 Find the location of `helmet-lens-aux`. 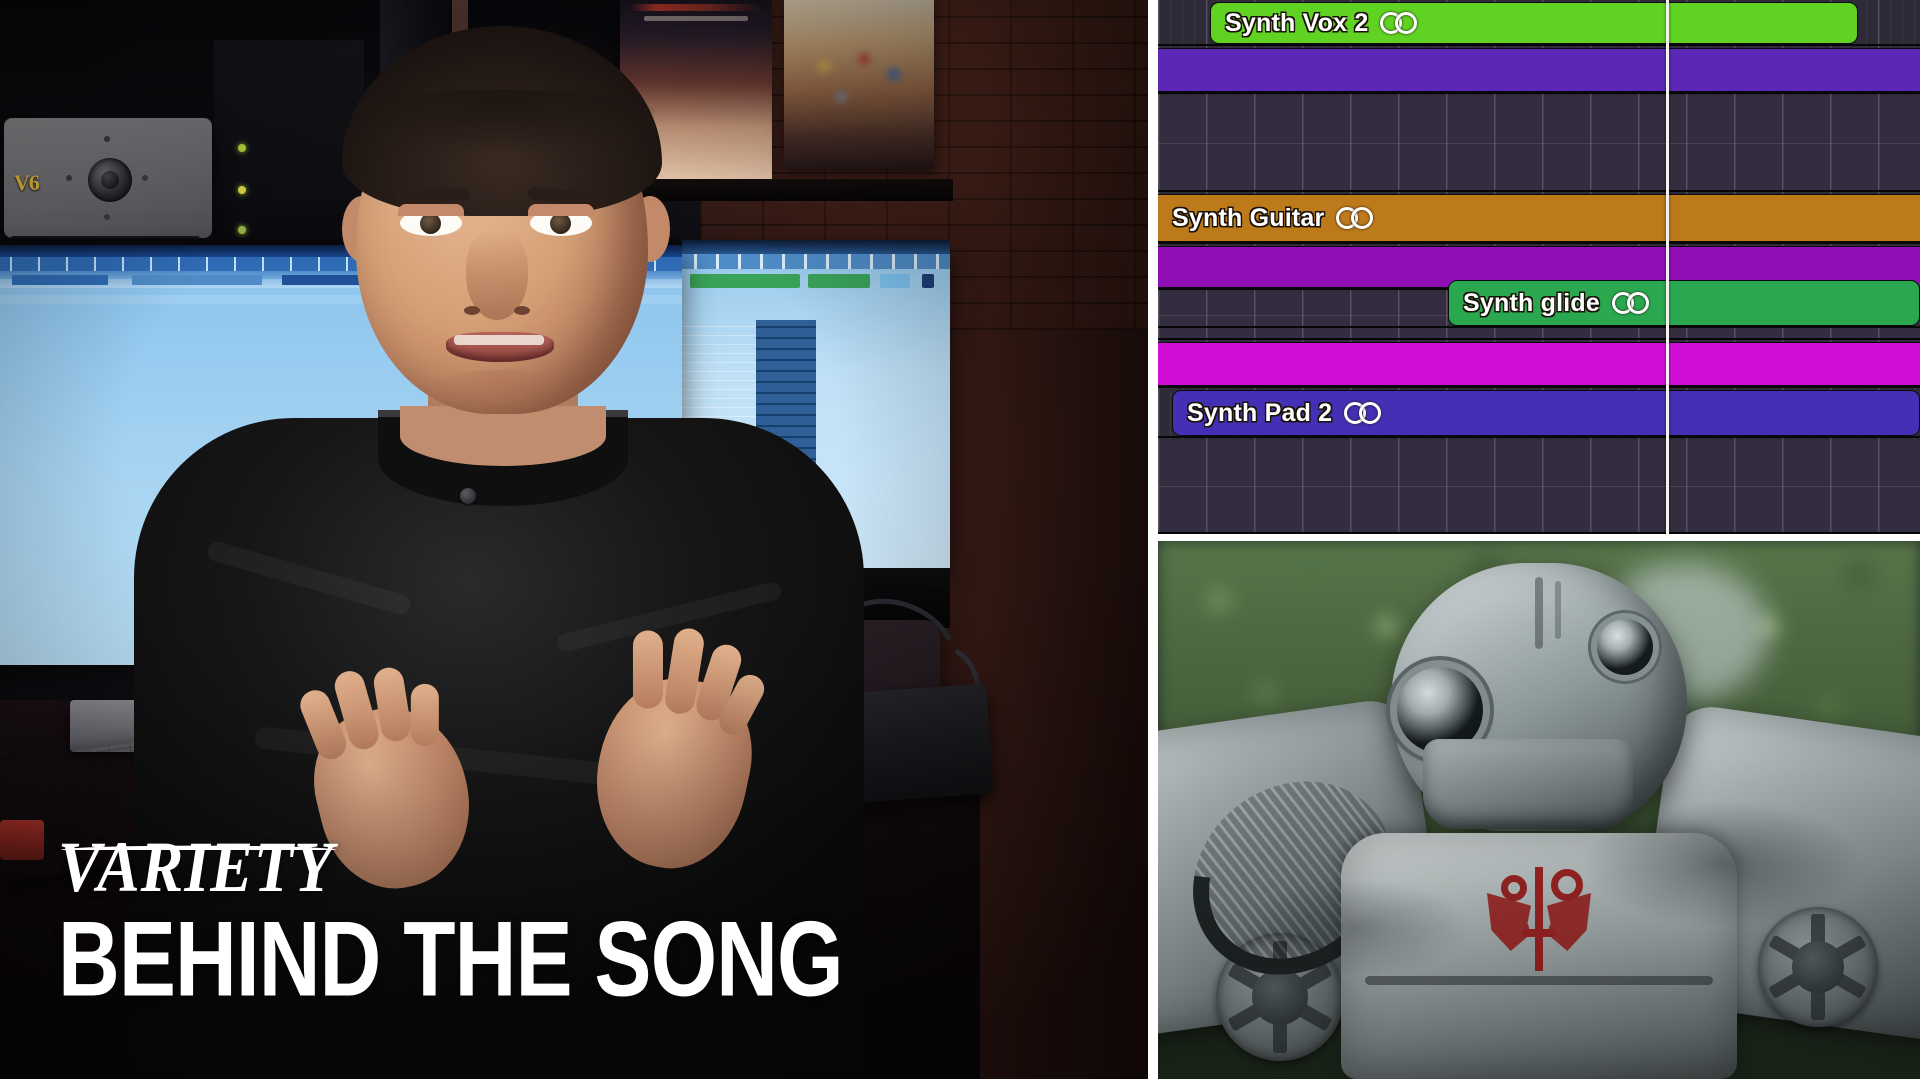

helmet-lens-aux is located at coordinates (1625, 647).